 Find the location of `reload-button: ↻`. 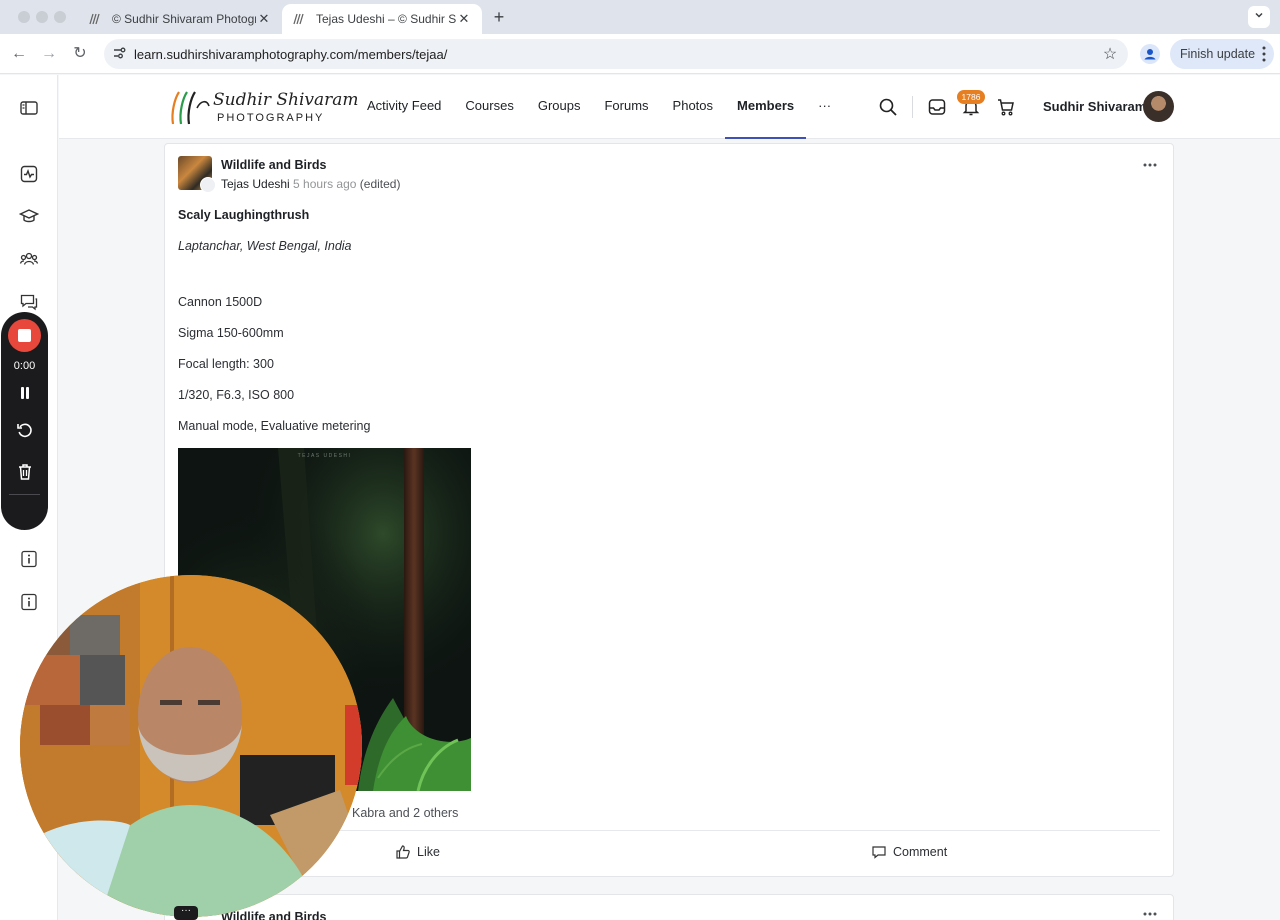

reload-button: ↻ is located at coordinates (80, 54).